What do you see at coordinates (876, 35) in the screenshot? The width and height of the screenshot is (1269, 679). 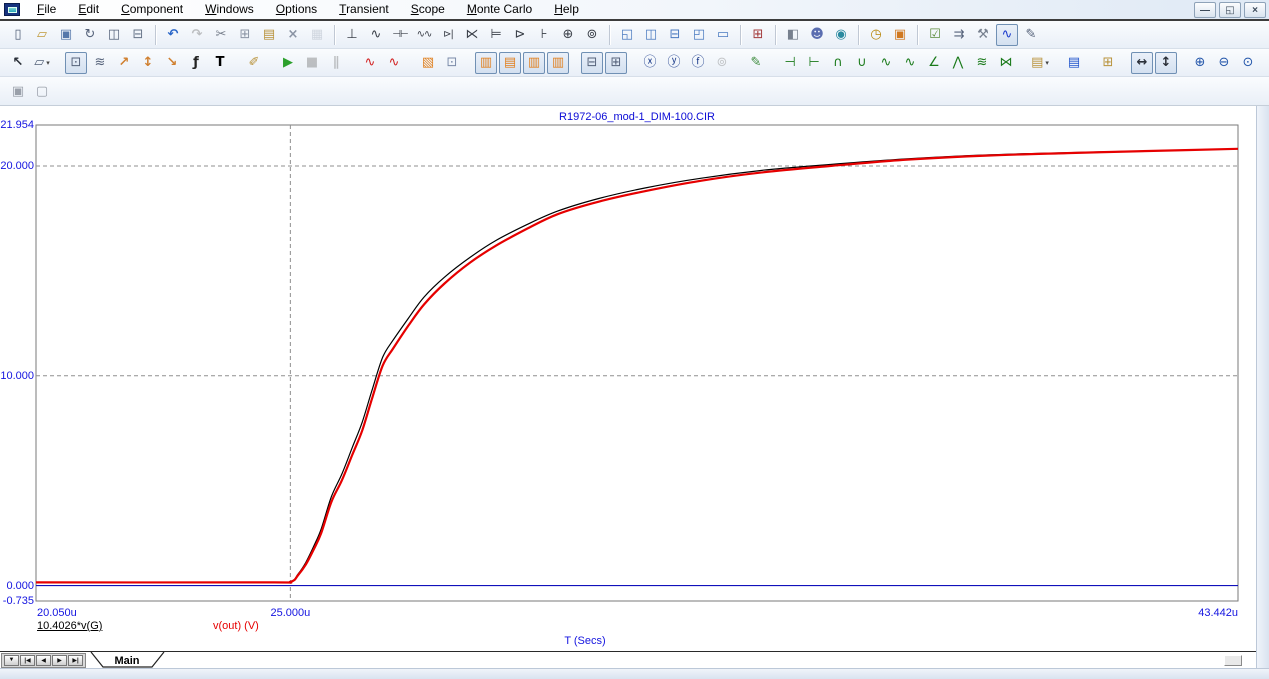 I see `animate-run-button: ◷` at bounding box center [876, 35].